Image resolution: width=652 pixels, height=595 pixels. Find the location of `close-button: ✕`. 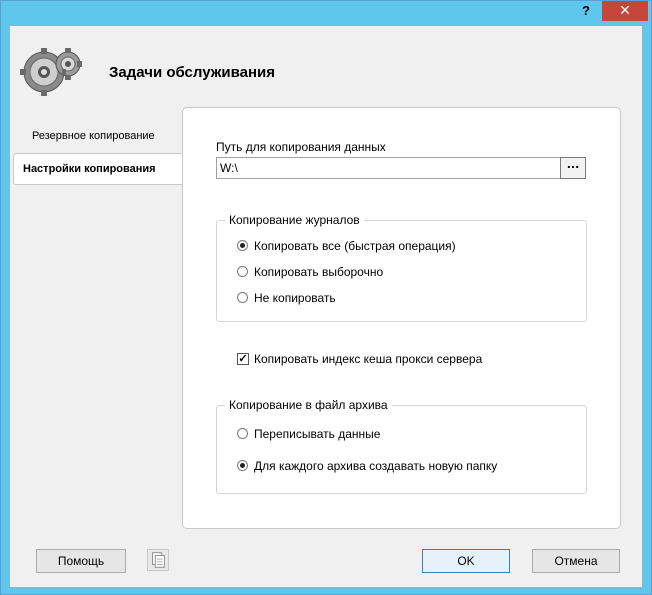

close-button: ✕ is located at coordinates (625, 11).